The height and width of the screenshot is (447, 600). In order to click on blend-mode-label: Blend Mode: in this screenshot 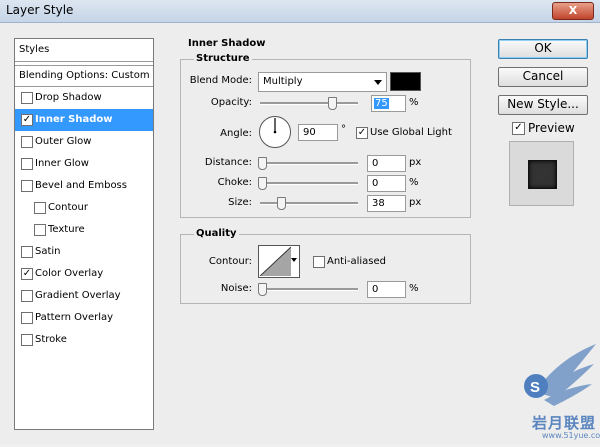, I will do `click(220, 80)`.